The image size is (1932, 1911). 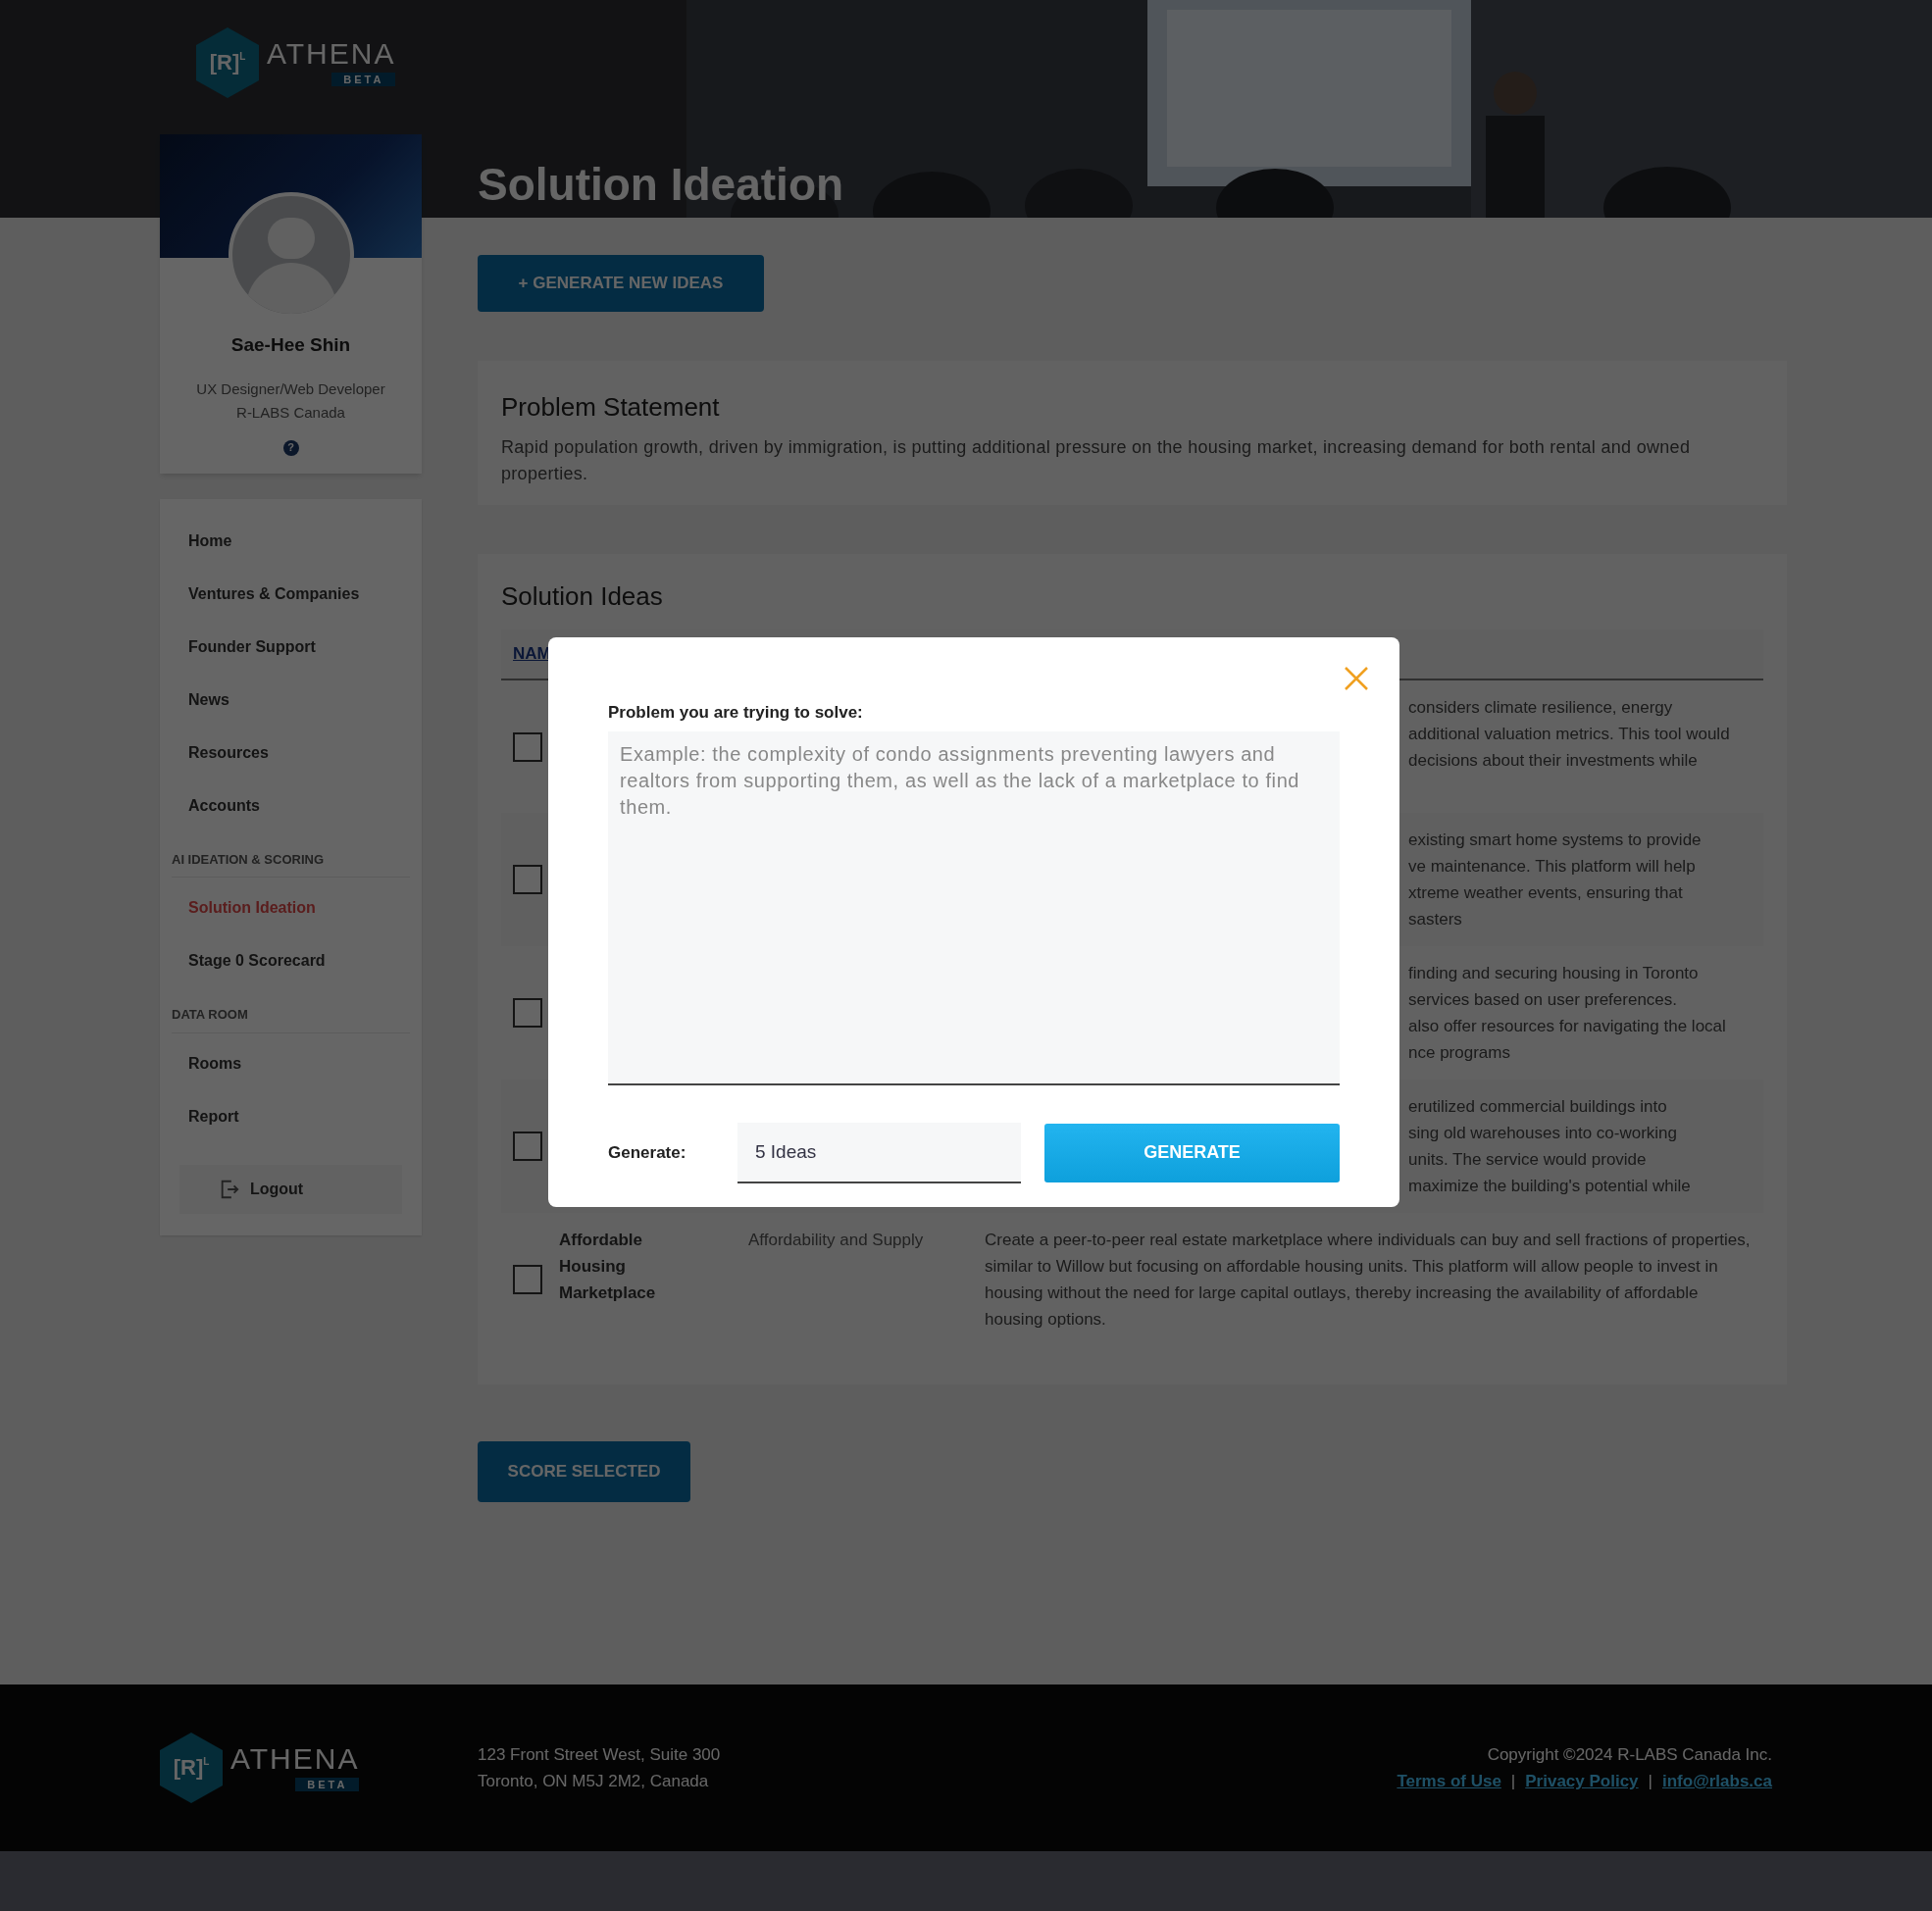 What do you see at coordinates (974, 908) in the screenshot?
I see `problem-textarea: Example: the complexity of condo assignments preventing lawyers and realtors from supporting them, as well as the lack of a marketplace to find them.` at bounding box center [974, 908].